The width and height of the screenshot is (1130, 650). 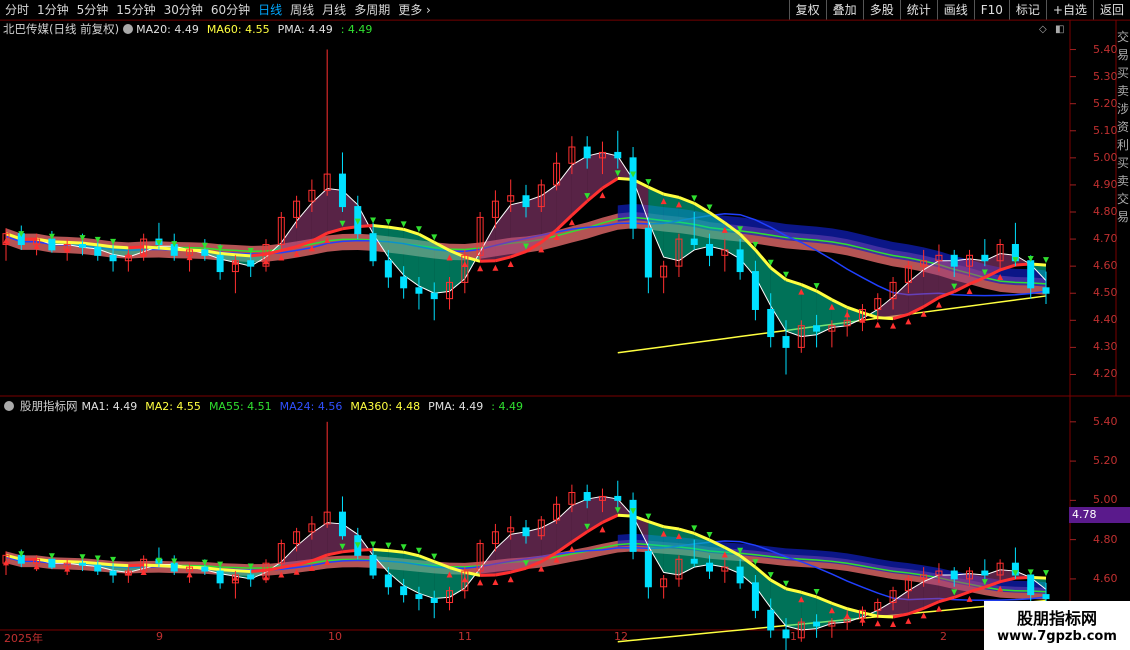 I want to click on price-tick: 4.60, so click(x=1105, y=266).